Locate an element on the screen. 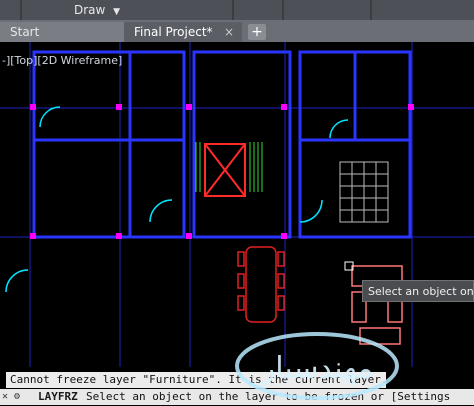  tab-final-project: Final Project* × is located at coordinates (183, 32).